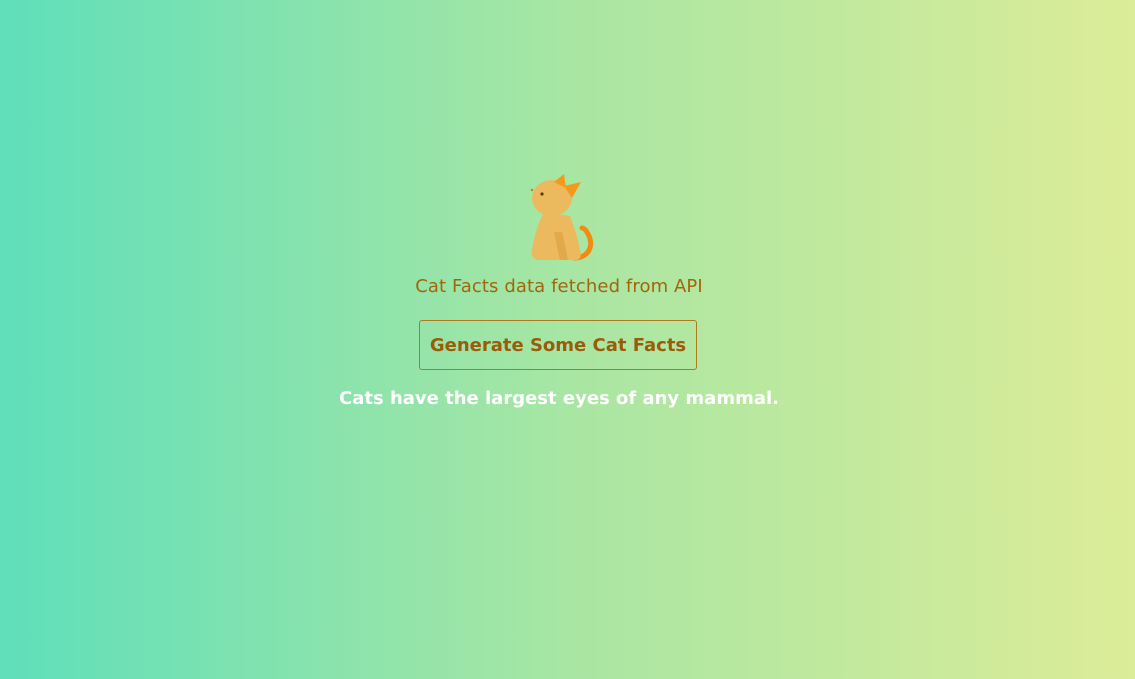 The height and width of the screenshot is (679, 1135). What do you see at coordinates (552, 198) in the screenshot?
I see `cat-head` at bounding box center [552, 198].